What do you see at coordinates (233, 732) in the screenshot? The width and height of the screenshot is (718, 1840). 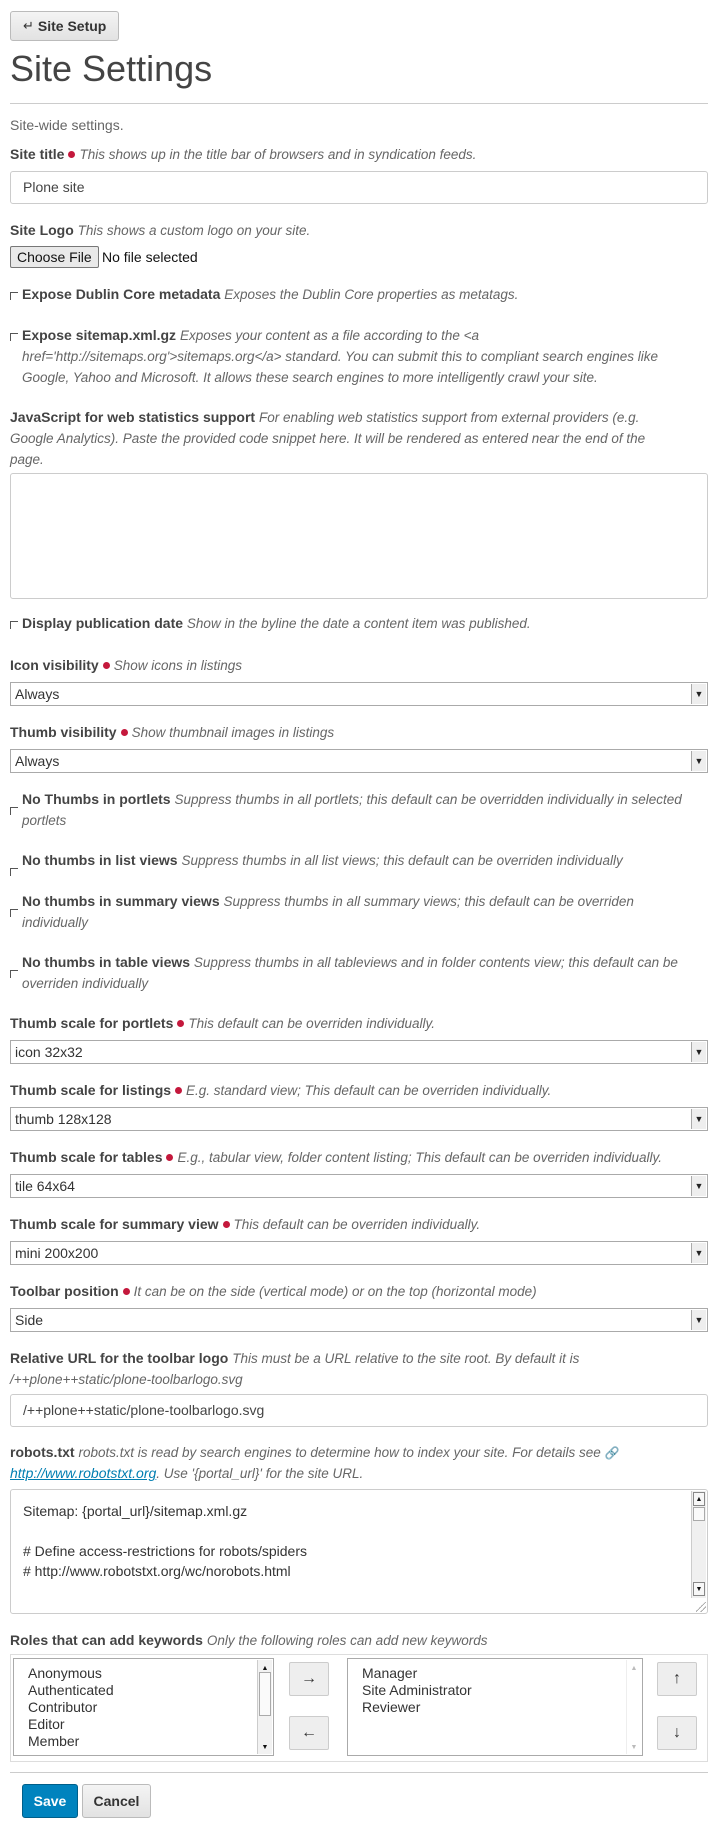 I see `thumb-visibility-help: Show thumbnail images in listings` at bounding box center [233, 732].